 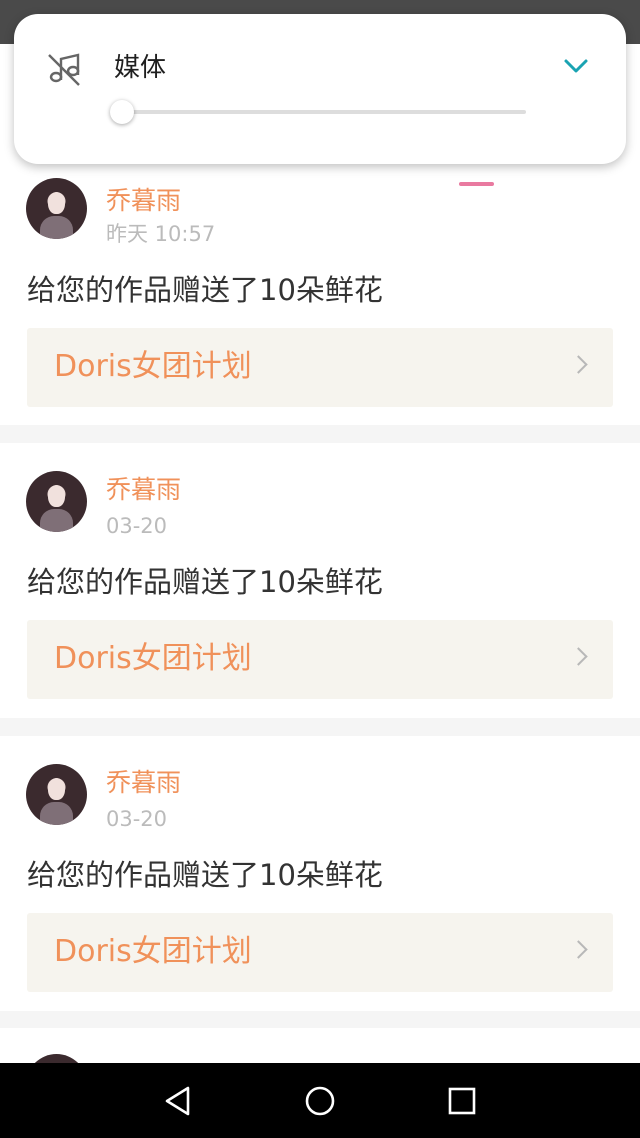 I want to click on list-item, so click(x=320, y=1045).